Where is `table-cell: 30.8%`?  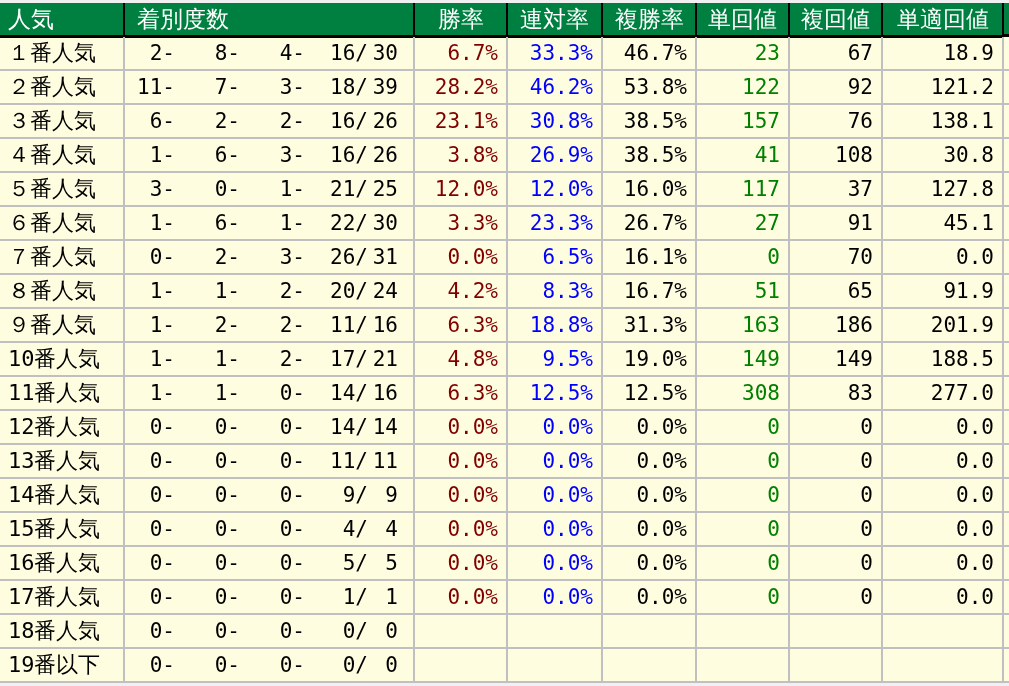
table-cell: 30.8% is located at coordinates (555, 122).